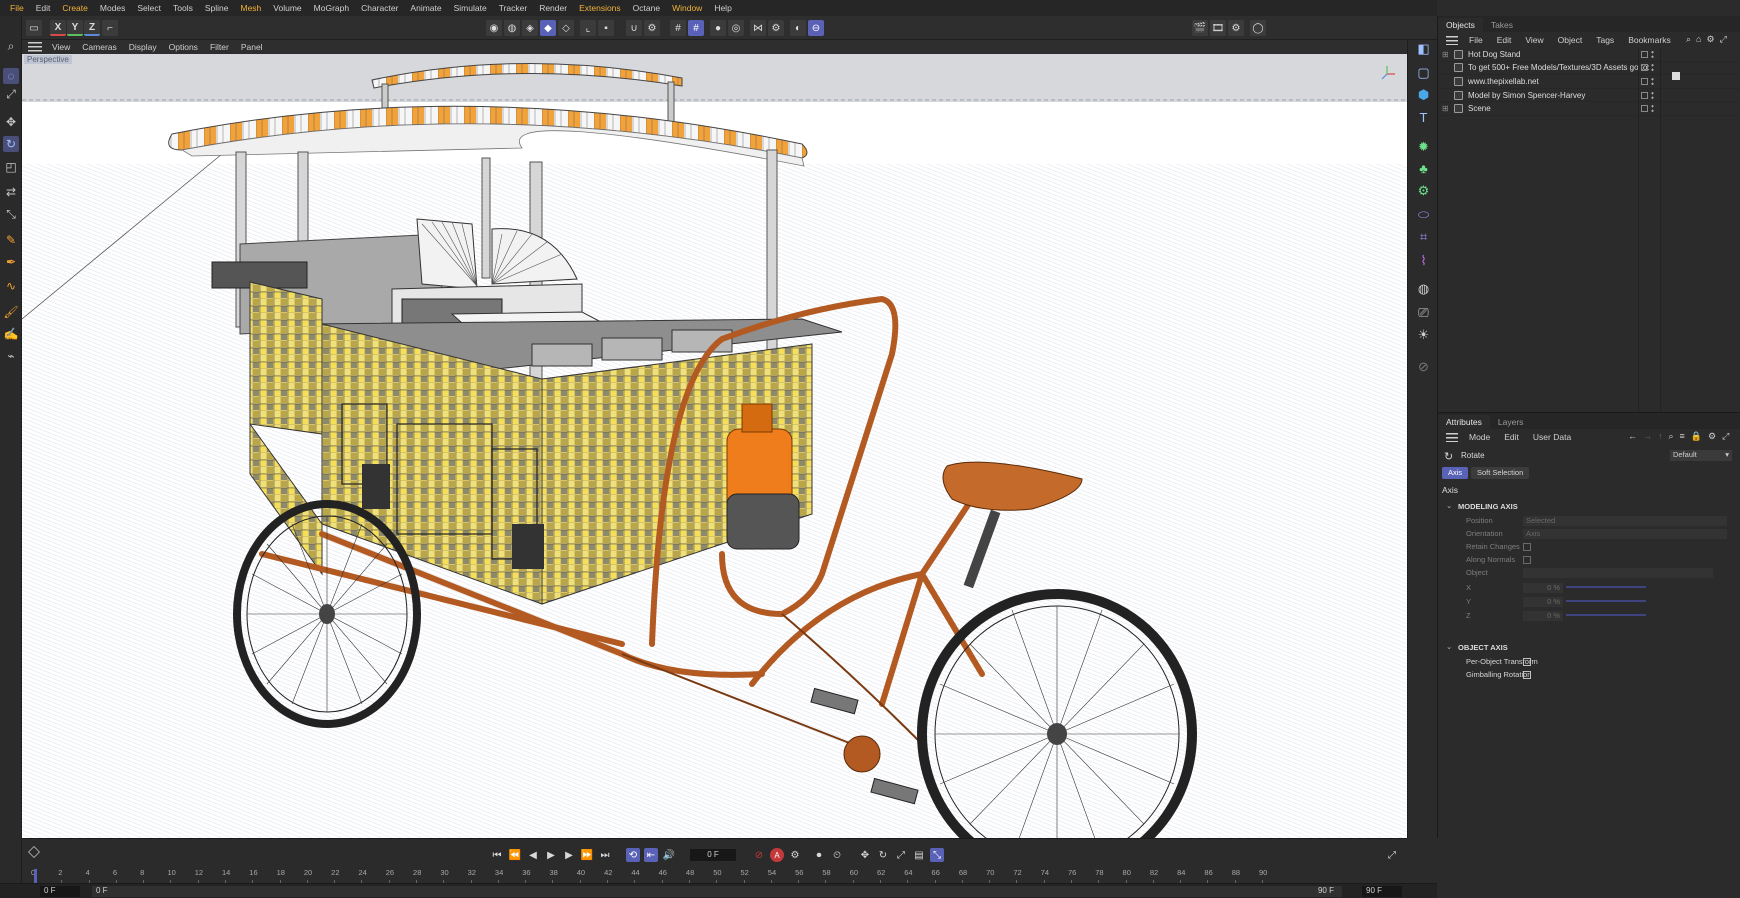  What do you see at coordinates (669, 855) in the screenshot?
I see `sound-icon: 🔊` at bounding box center [669, 855].